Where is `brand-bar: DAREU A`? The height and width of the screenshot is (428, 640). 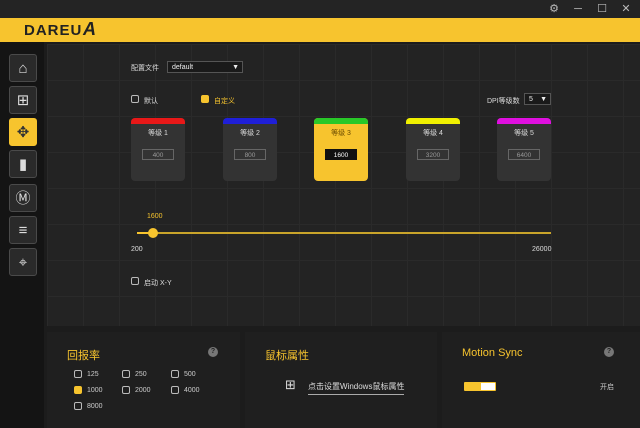
brand-bar: DAREU A is located at coordinates (320, 30).